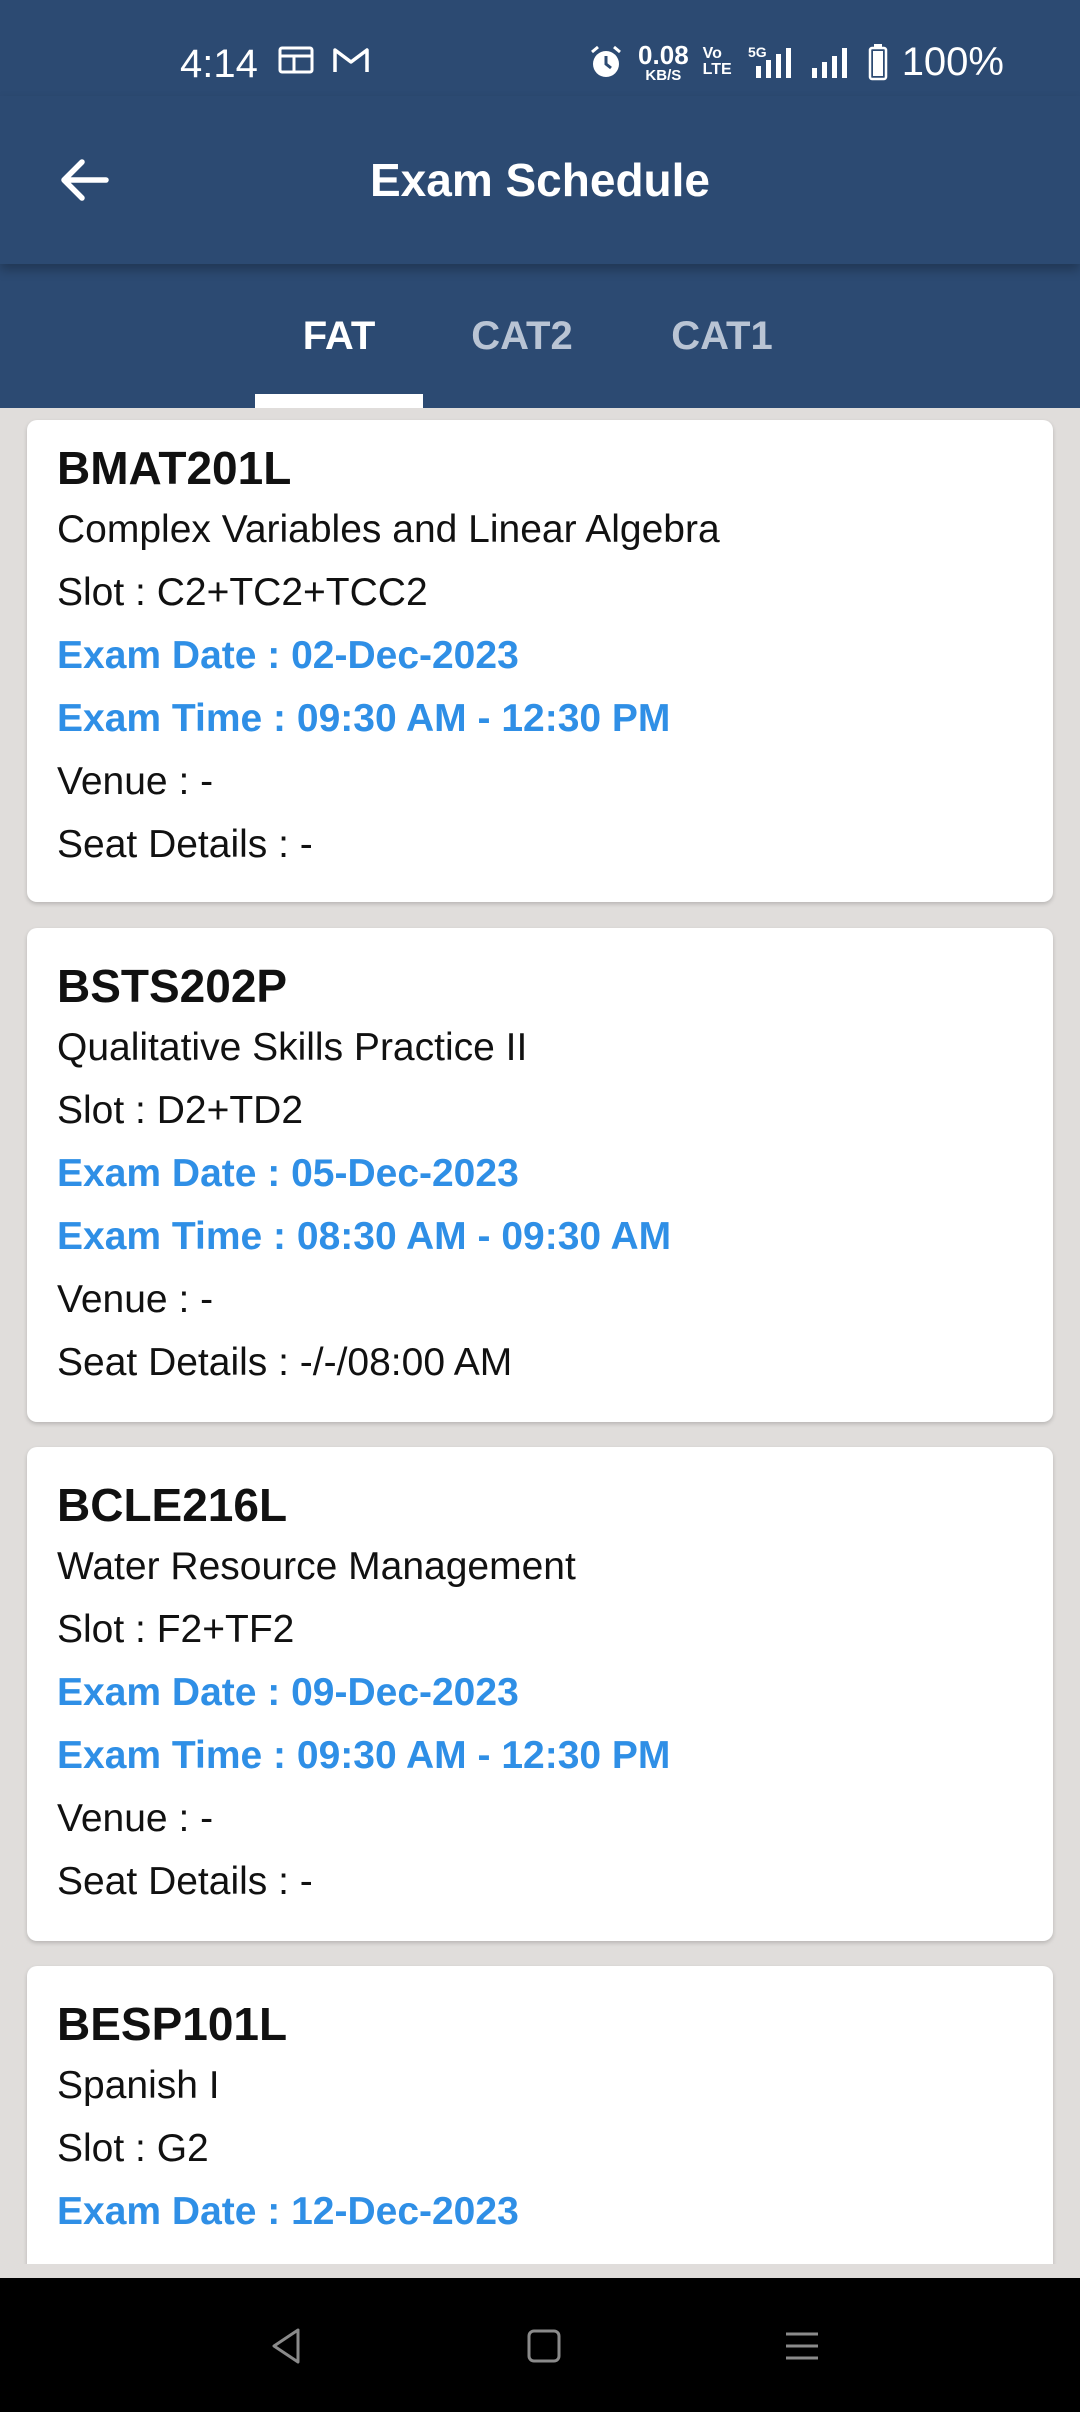 This screenshot has height=2412, width=1080. Describe the element at coordinates (522, 336) in the screenshot. I see `tab-cat2: CAT2` at that location.